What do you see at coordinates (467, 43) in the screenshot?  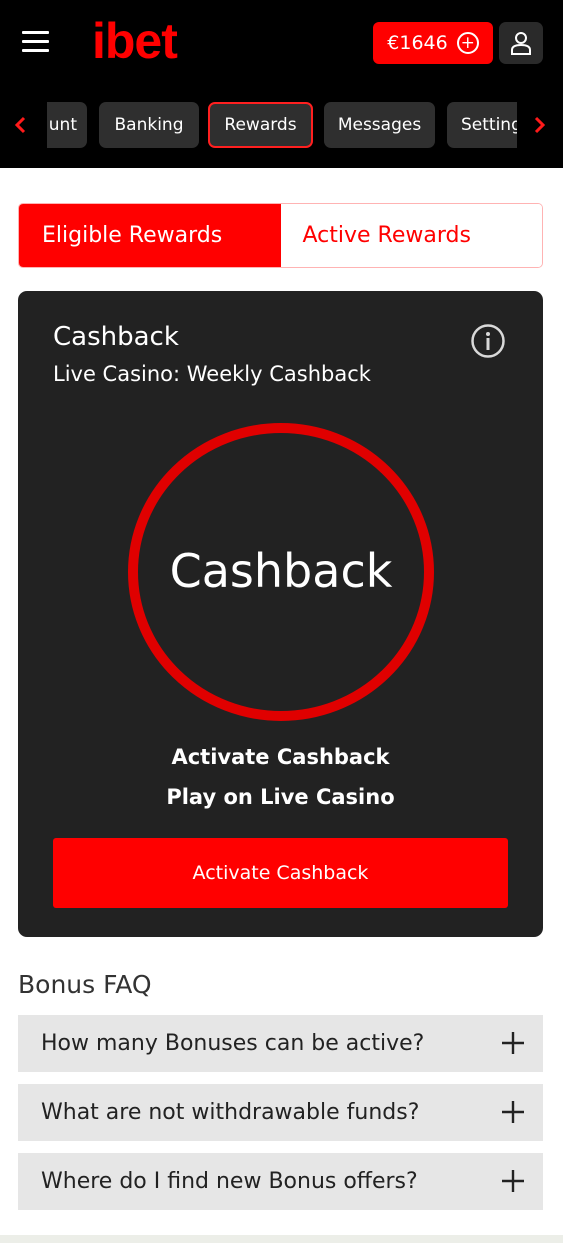 I see `plus-circle-icon: +` at bounding box center [467, 43].